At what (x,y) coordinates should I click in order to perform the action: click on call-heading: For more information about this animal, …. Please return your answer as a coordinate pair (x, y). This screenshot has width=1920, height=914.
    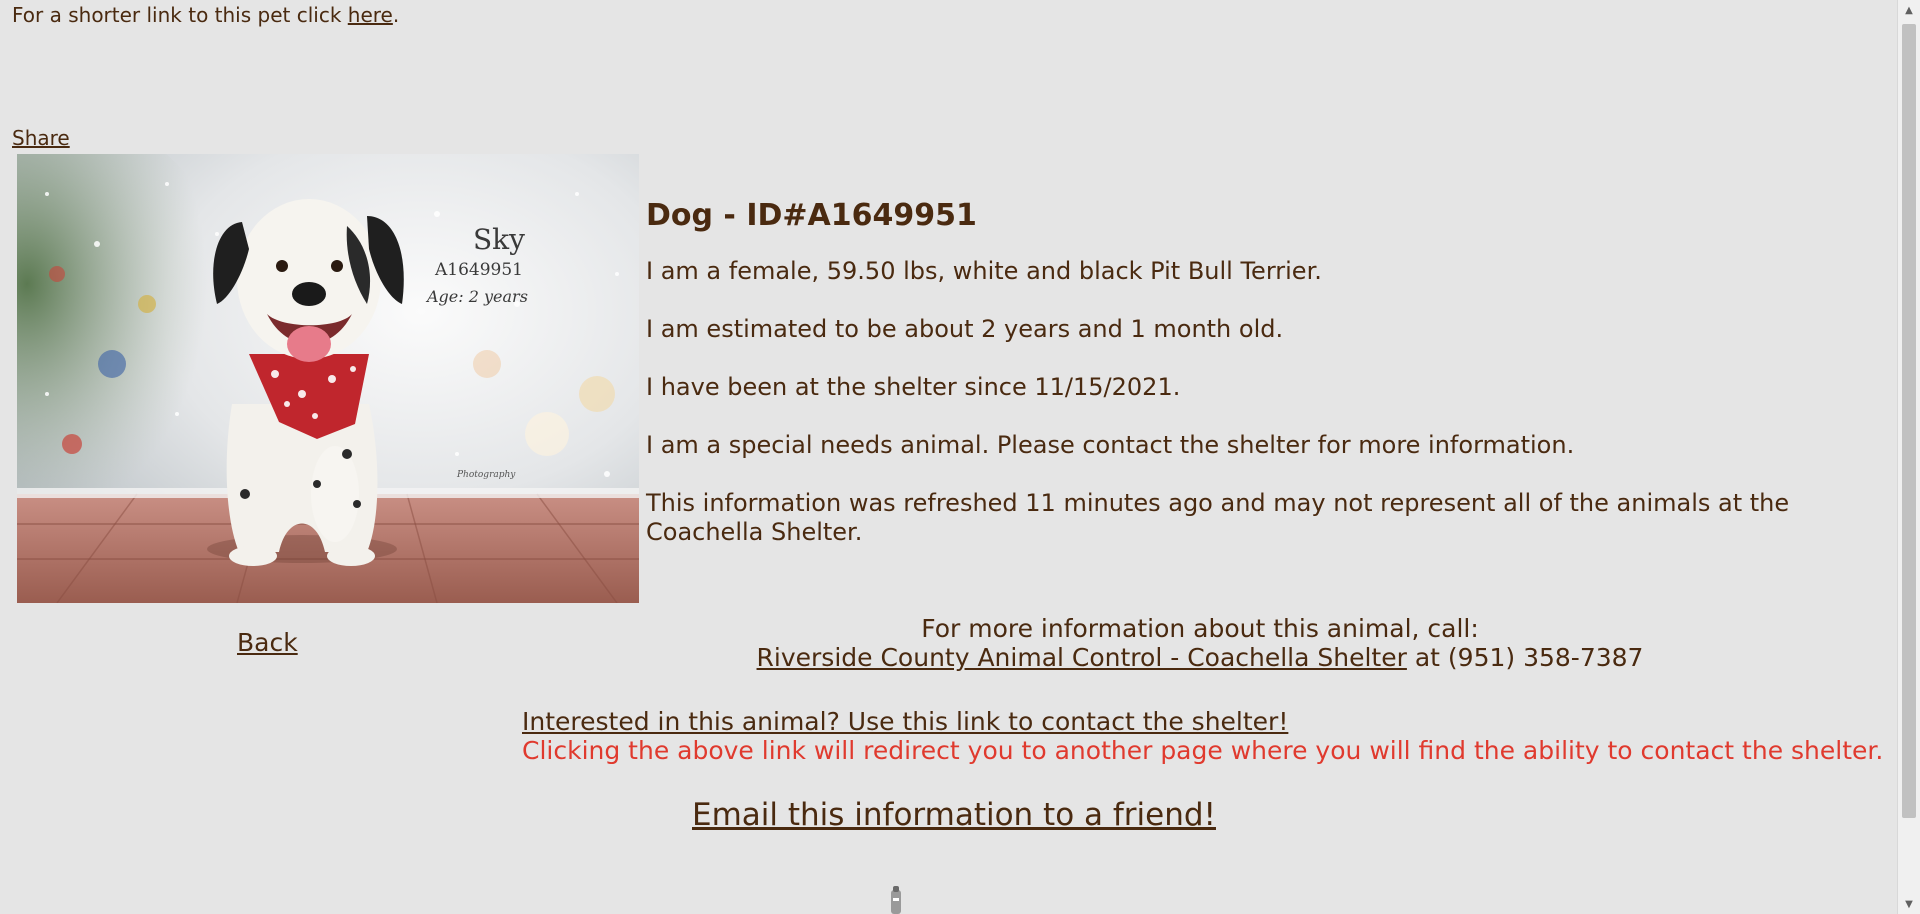
    Looking at the image, I should click on (1200, 628).